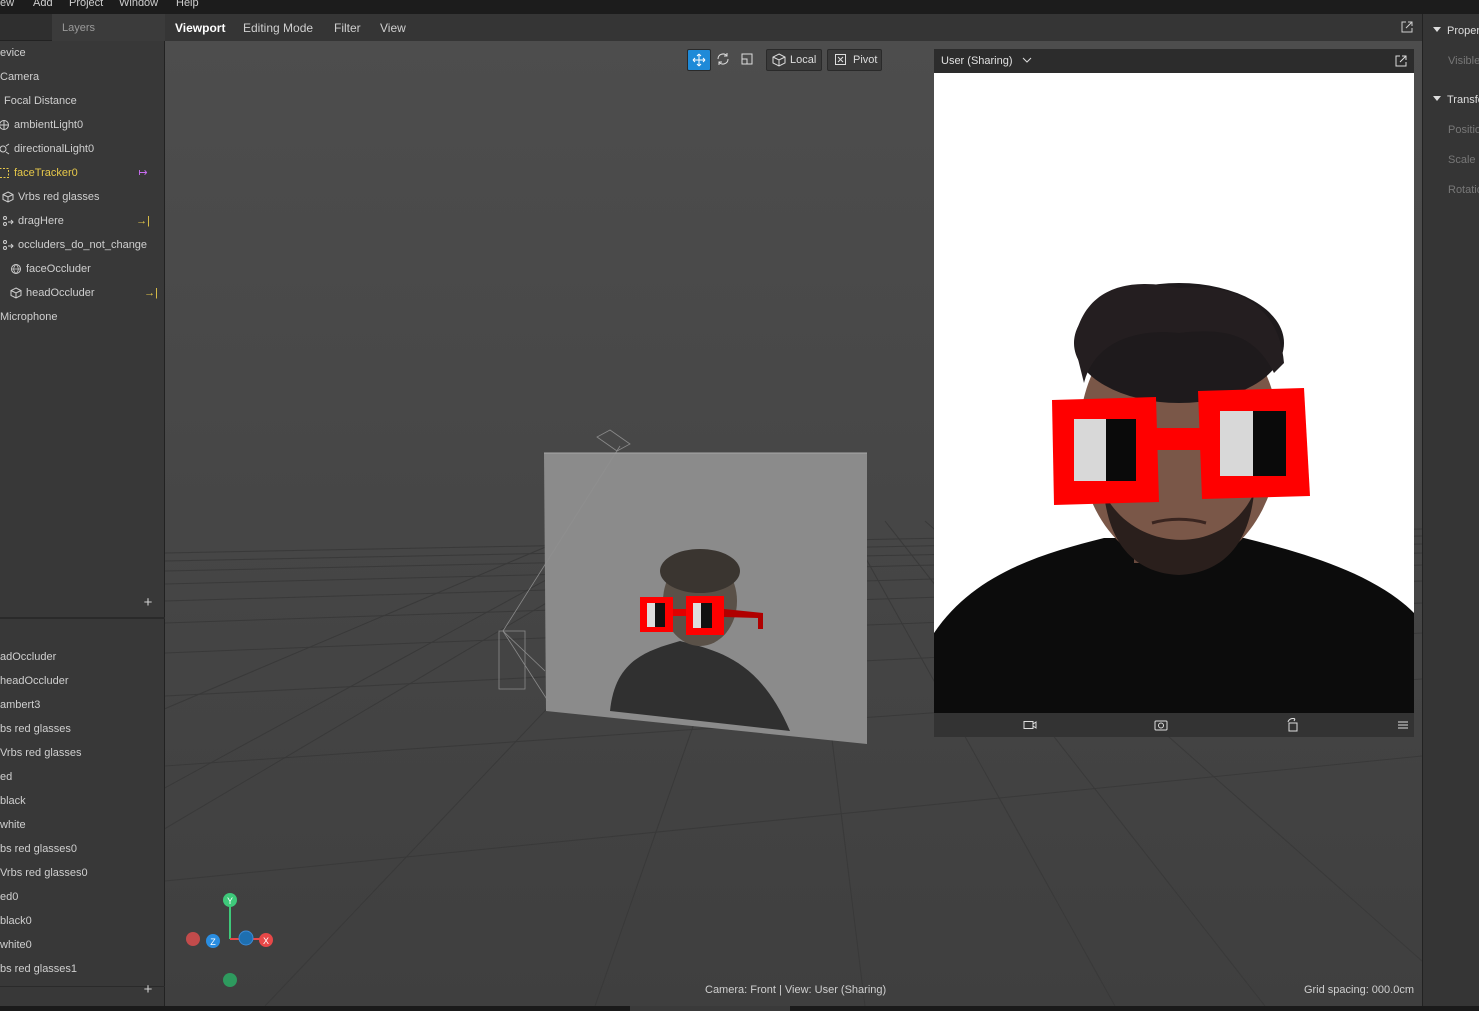 This screenshot has height=1011, width=1479. I want to click on tree-item-vrbs-red-glasses: Vrbs red glasses, so click(51, 197).